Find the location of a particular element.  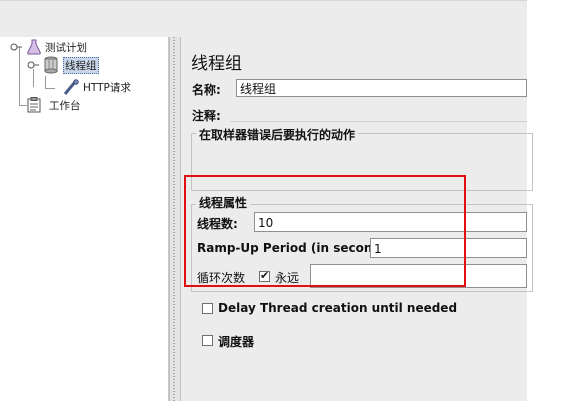

scheduler-label: 调度器 is located at coordinates (236, 342).